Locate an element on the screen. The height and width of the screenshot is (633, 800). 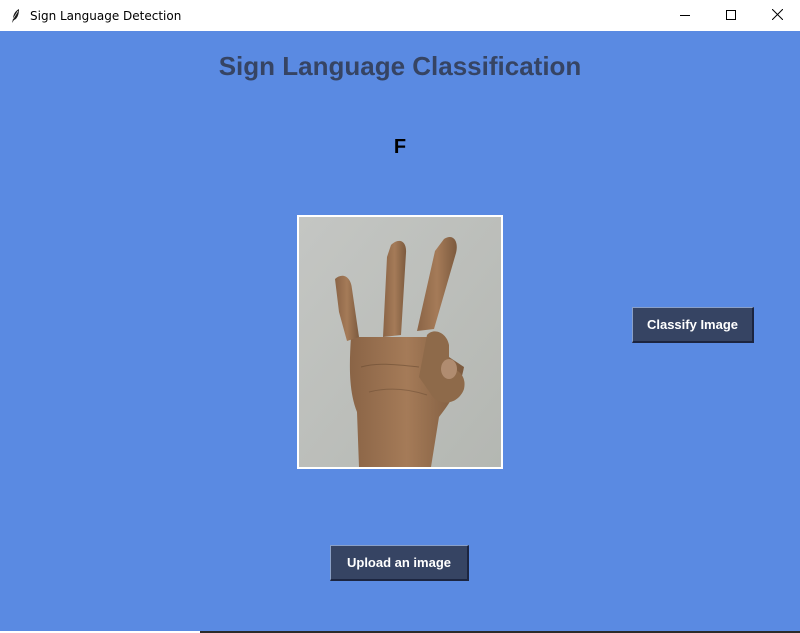
window-controls is located at coordinates (731, 15).